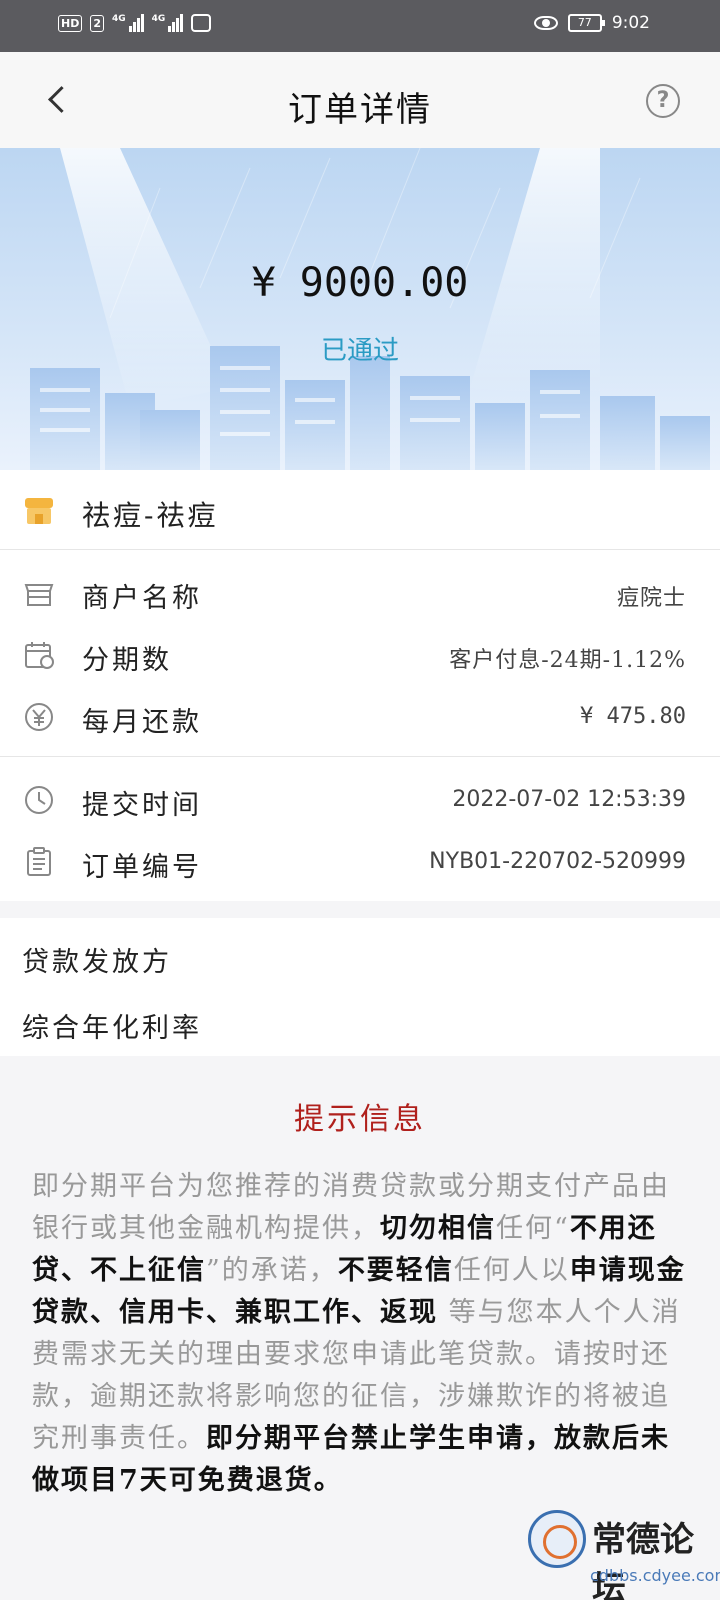  What do you see at coordinates (359, 351) in the screenshot?
I see `approval-status: 已通过` at bounding box center [359, 351].